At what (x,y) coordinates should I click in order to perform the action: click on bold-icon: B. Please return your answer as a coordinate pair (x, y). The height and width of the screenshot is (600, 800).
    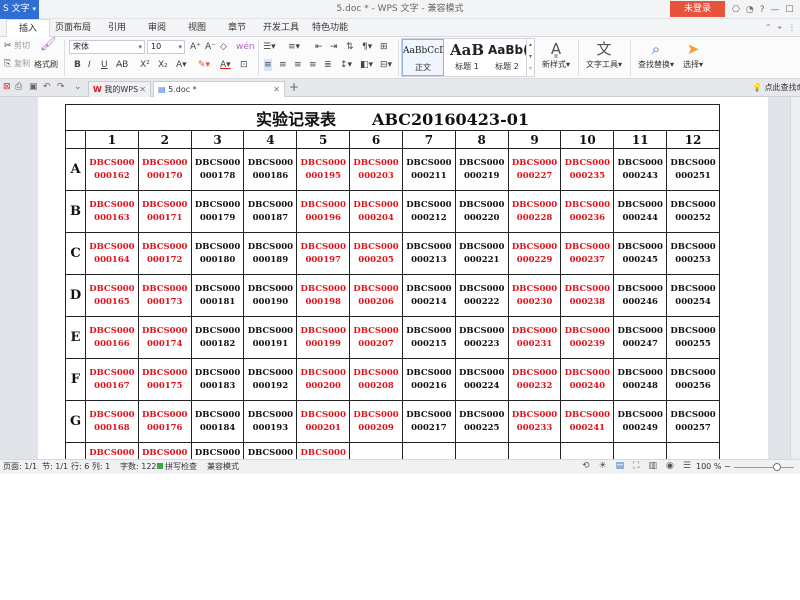
    Looking at the image, I should click on (77, 65).